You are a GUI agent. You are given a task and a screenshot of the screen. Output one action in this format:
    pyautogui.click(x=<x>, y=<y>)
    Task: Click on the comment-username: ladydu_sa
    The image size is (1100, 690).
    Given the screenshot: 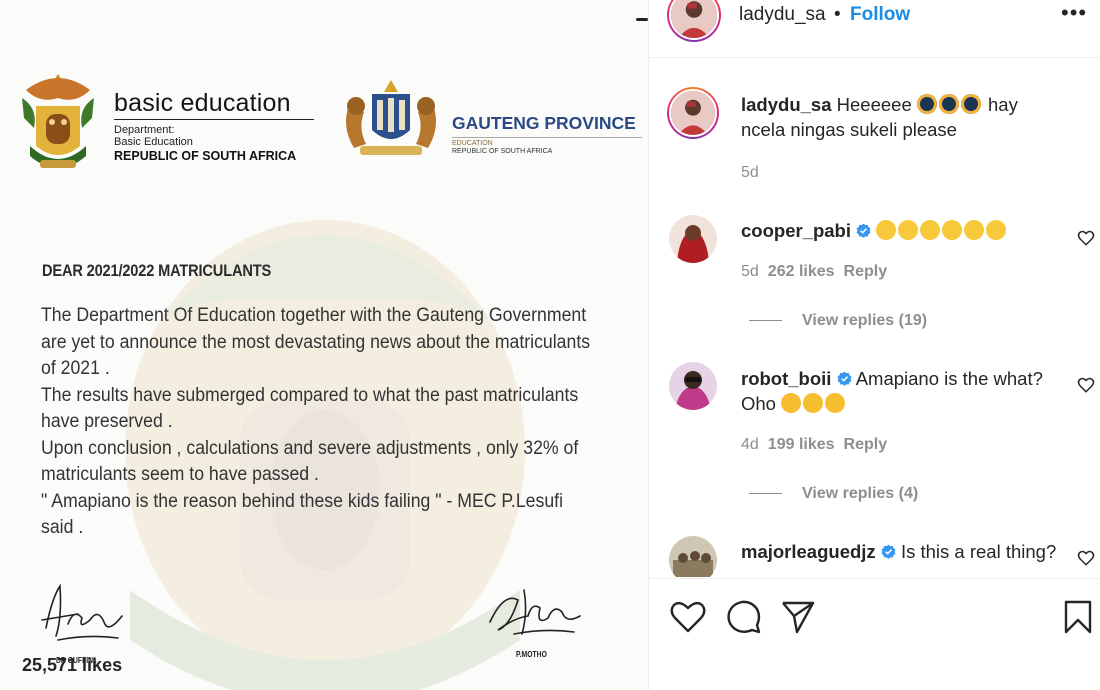 What is the action you would take?
    pyautogui.click(x=786, y=104)
    